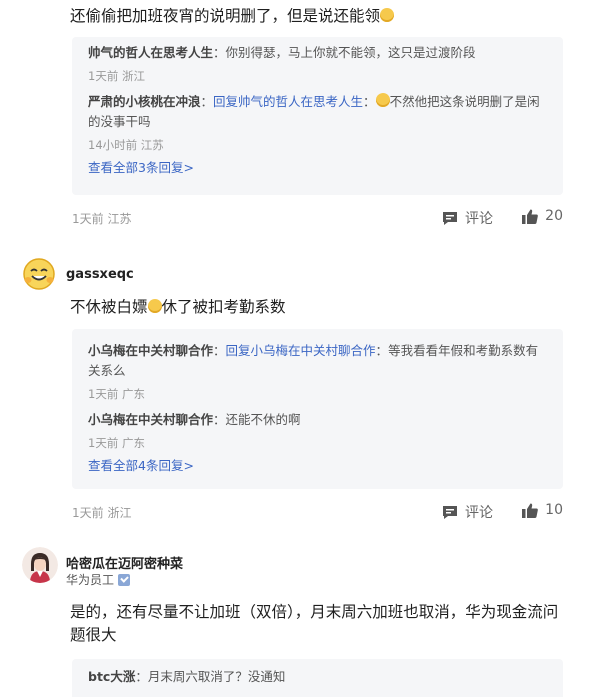 This screenshot has width=600, height=697. Describe the element at coordinates (317, 464) in the screenshot. I see `view-all-replies-link: 查看全部4条回复>` at that location.